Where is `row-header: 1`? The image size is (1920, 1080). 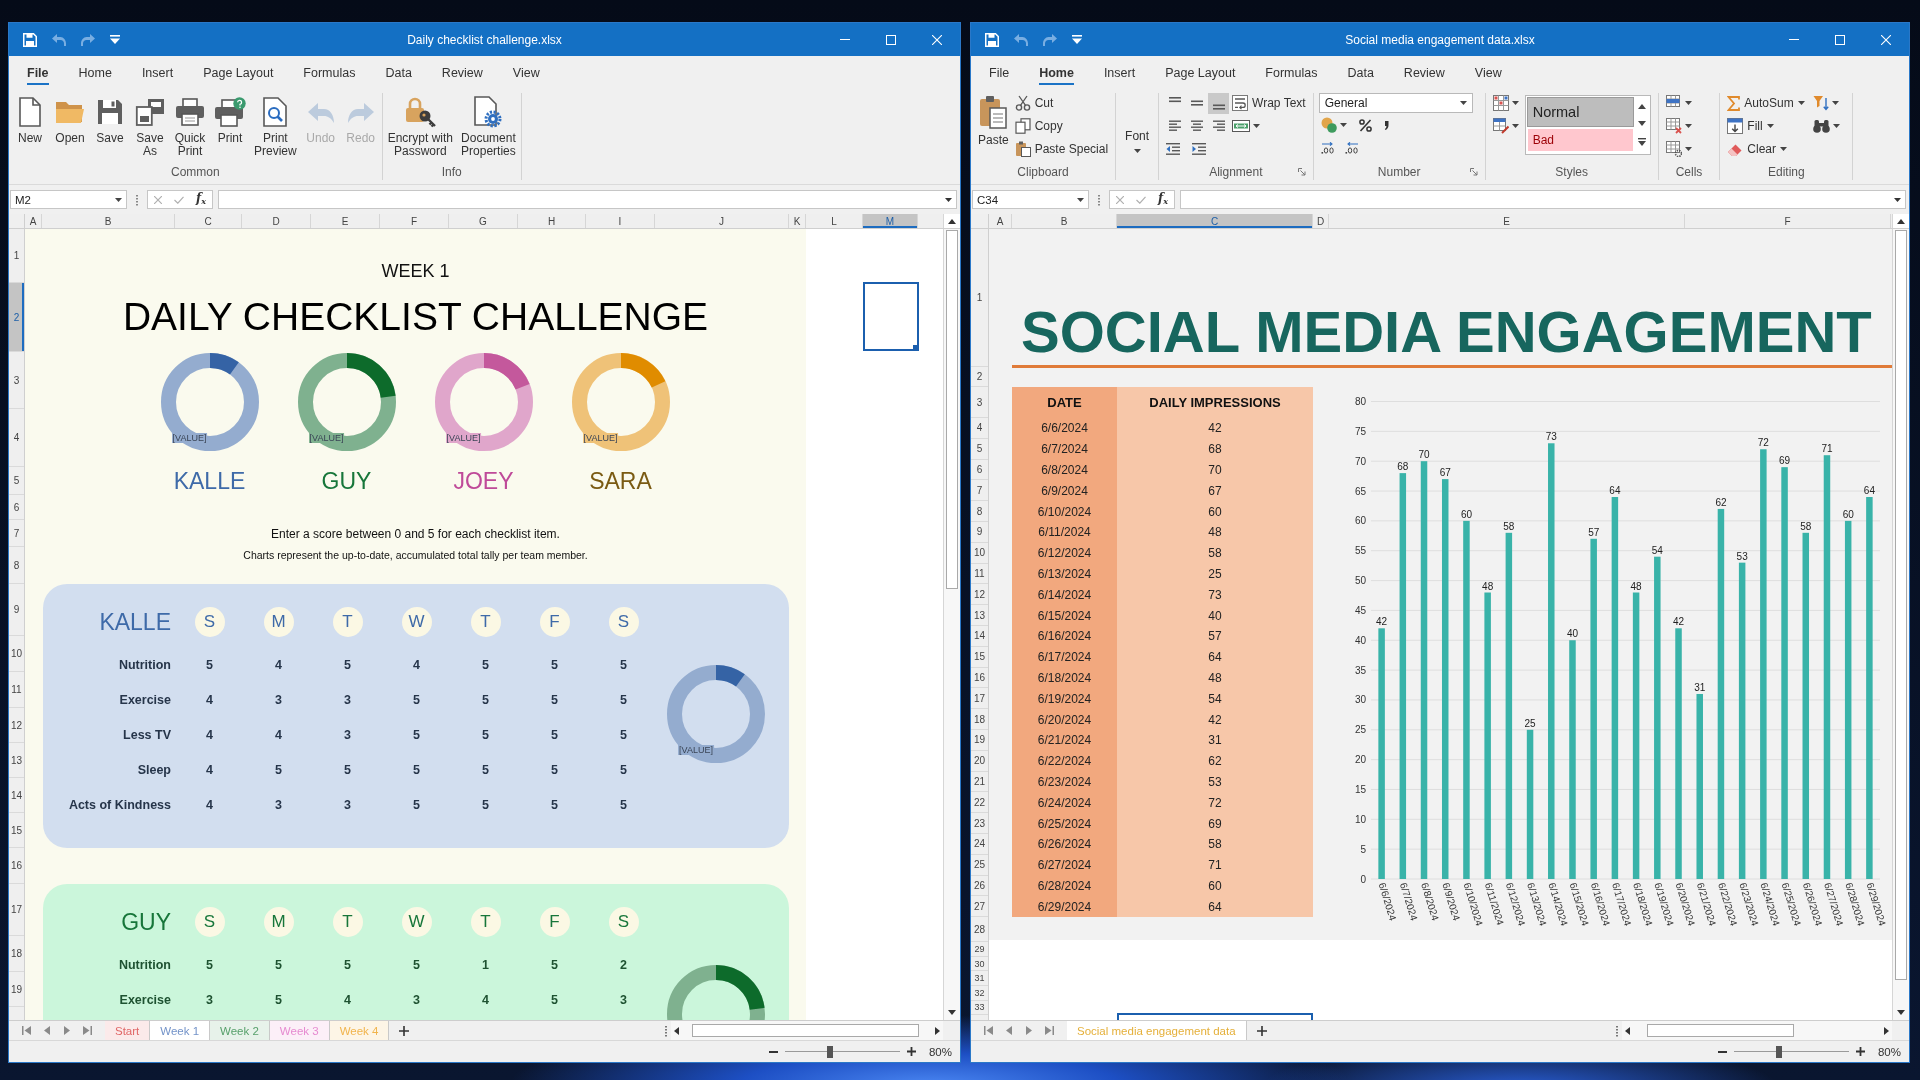
row-header: 1 is located at coordinates (979, 298).